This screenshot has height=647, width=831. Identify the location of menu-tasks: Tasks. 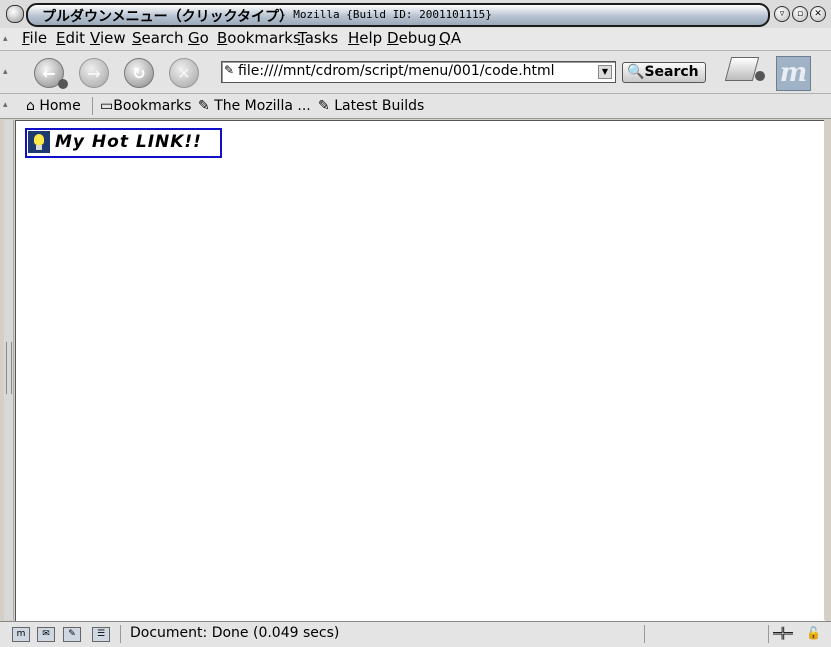
(318, 38).